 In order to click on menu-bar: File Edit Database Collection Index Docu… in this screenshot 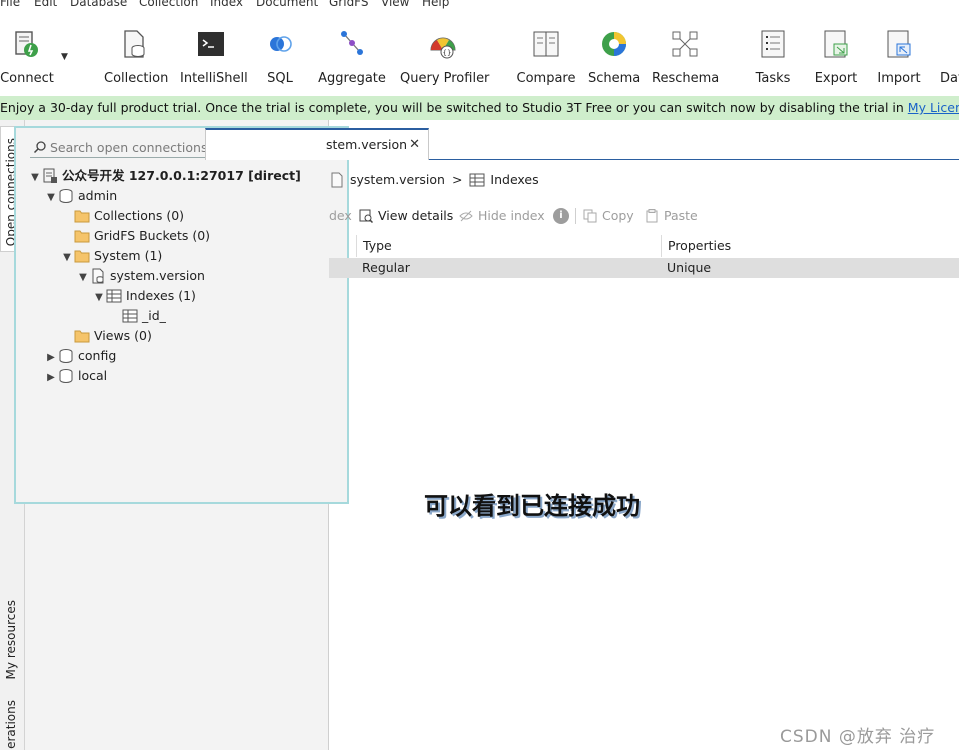, I will do `click(479, 6)`.